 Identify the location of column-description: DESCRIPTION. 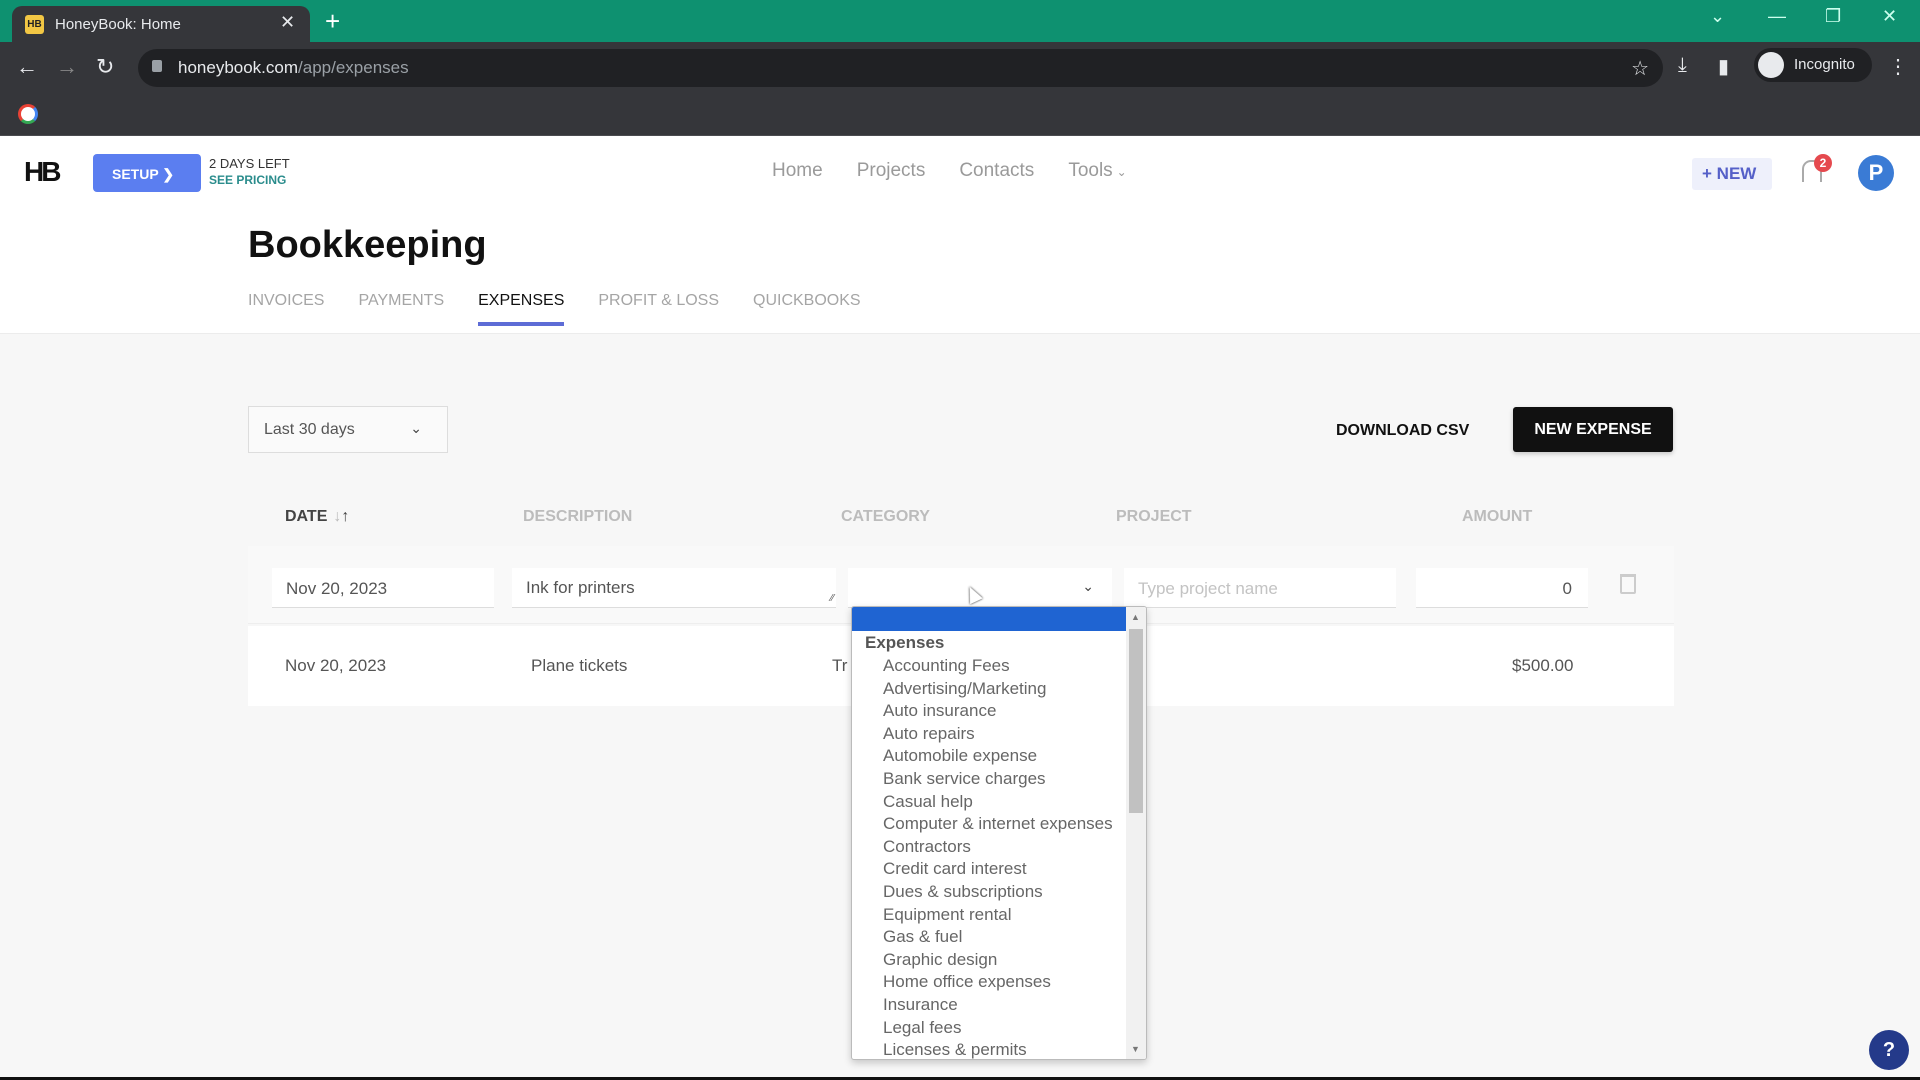
(578, 516).